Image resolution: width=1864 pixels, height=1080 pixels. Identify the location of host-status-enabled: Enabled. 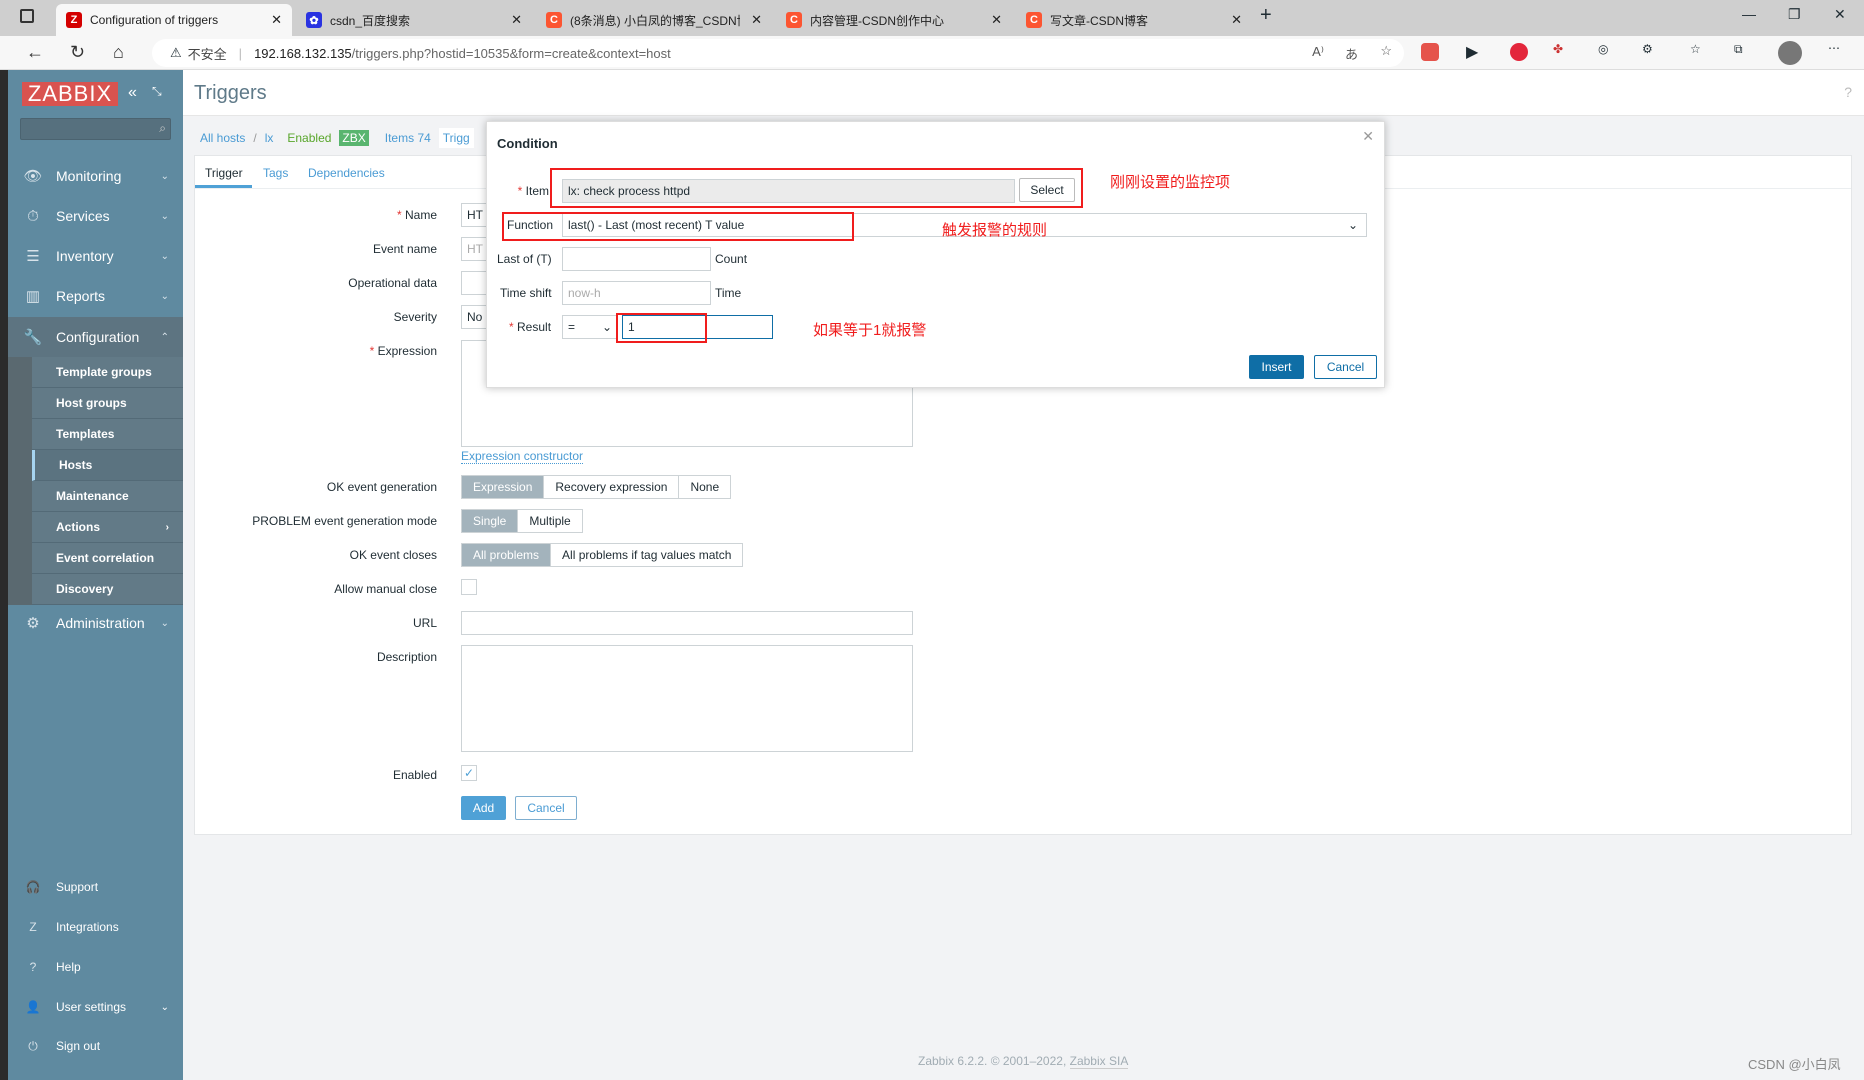
(309, 138).